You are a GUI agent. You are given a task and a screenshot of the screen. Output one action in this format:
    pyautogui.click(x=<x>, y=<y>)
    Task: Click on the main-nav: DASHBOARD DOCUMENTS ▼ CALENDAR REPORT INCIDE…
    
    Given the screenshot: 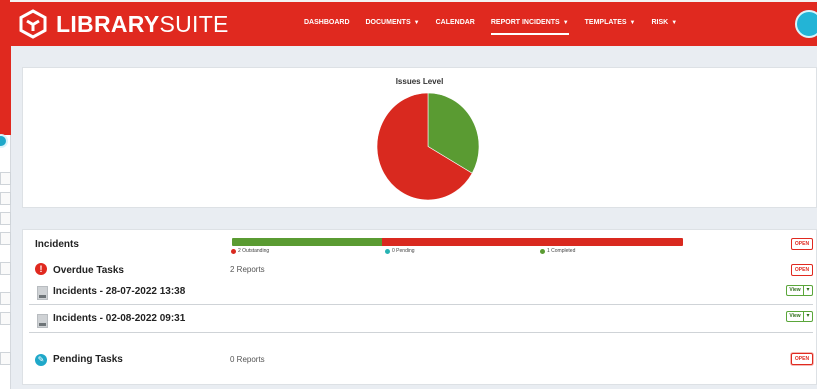 What is the action you would take?
    pyautogui.click(x=498, y=27)
    